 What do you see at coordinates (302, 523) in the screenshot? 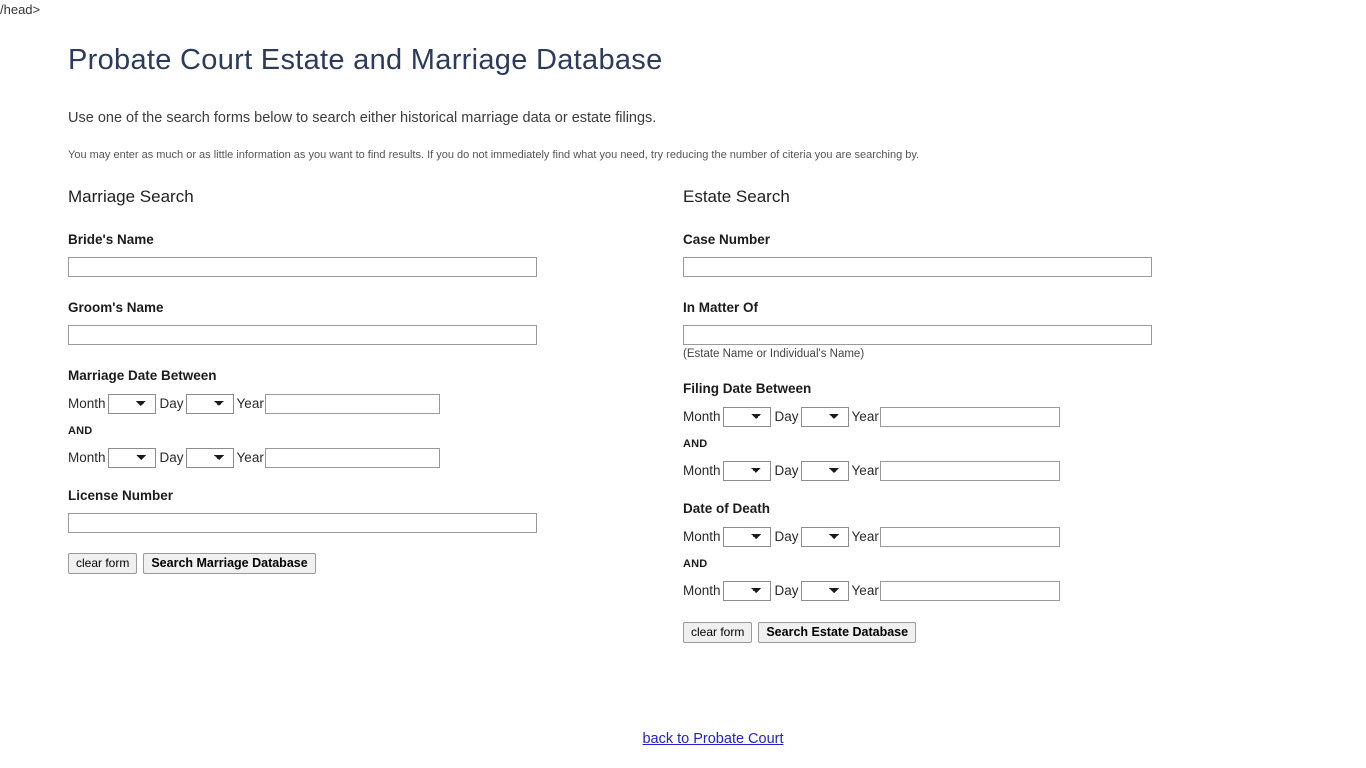
I see `license-number-input` at bounding box center [302, 523].